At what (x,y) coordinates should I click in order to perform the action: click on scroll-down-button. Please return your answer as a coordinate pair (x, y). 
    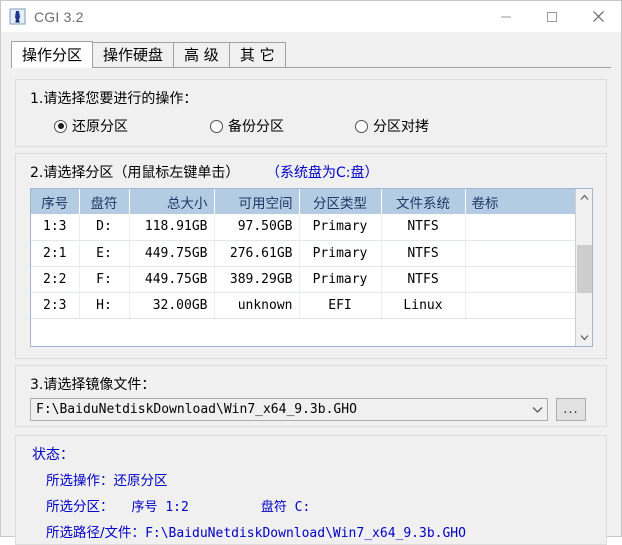
    Looking at the image, I should click on (584, 337).